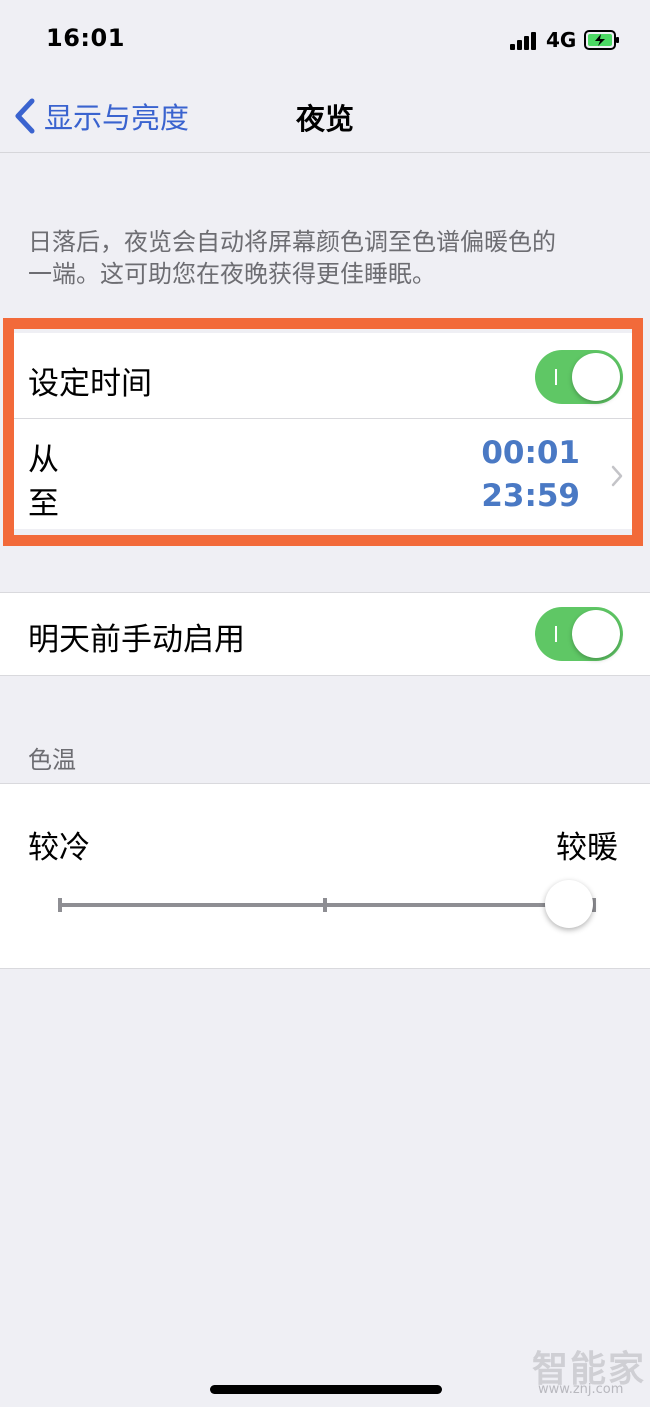 This screenshot has height=1407, width=650. What do you see at coordinates (43, 460) in the screenshot?
I see `from-label: 从` at bounding box center [43, 460].